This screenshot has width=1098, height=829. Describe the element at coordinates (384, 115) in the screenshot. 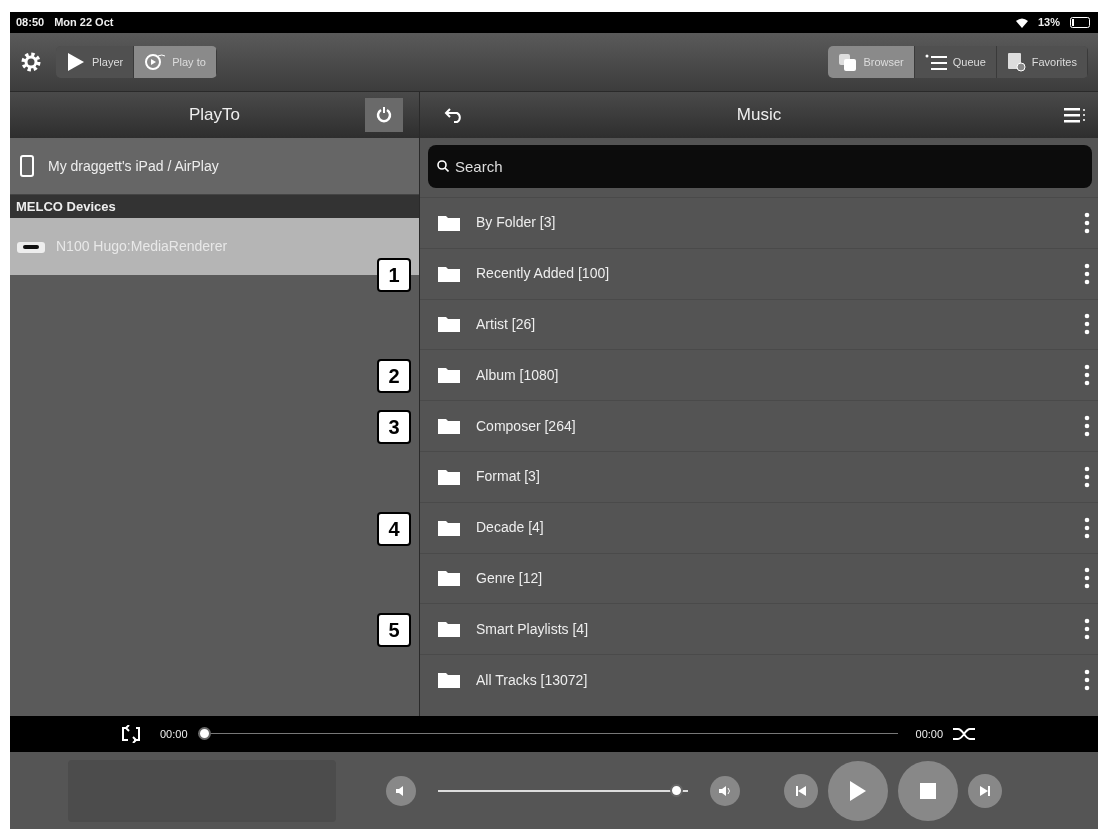

I see `refresh-button` at that location.